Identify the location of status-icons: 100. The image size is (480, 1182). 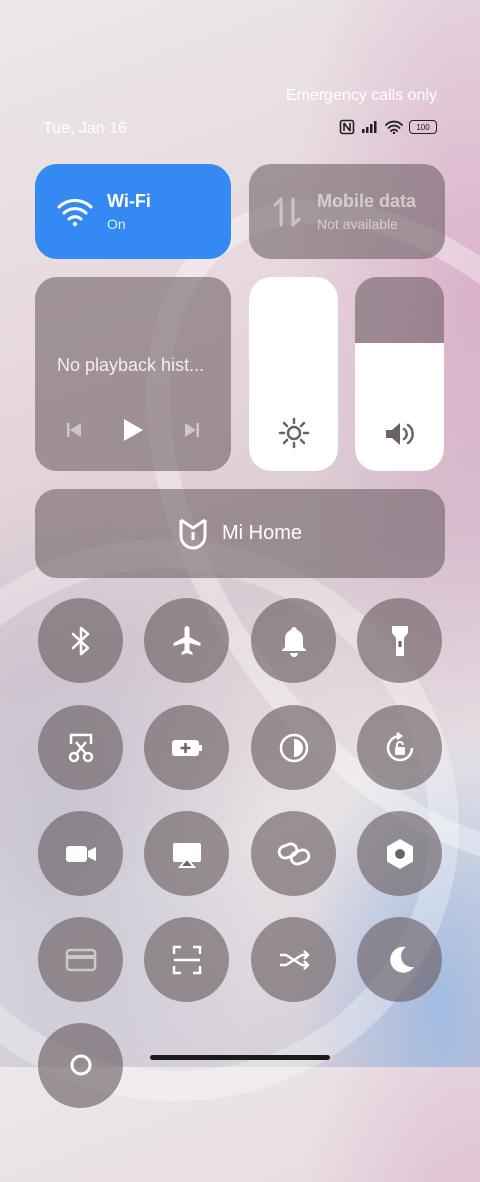
(388, 127).